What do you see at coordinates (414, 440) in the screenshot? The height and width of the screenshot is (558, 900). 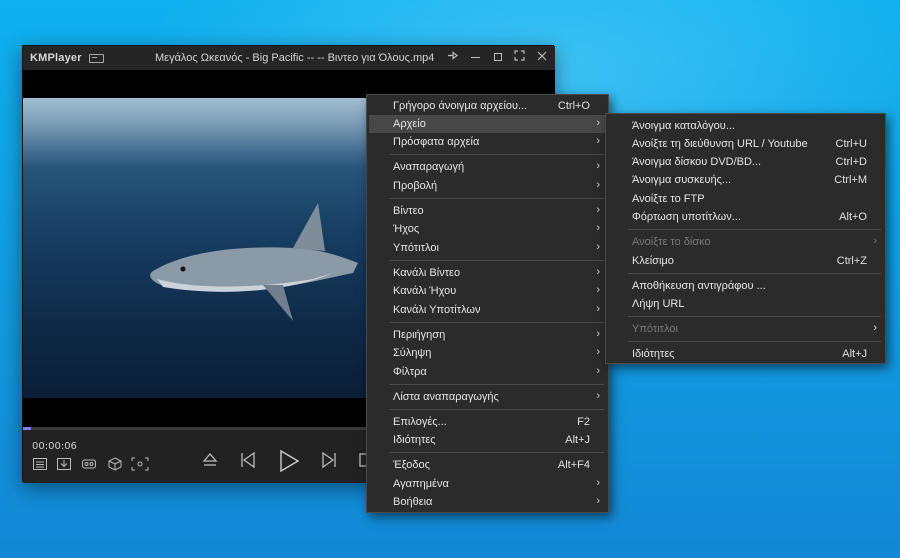 I see `menu-item-label: Ιδιότητες` at bounding box center [414, 440].